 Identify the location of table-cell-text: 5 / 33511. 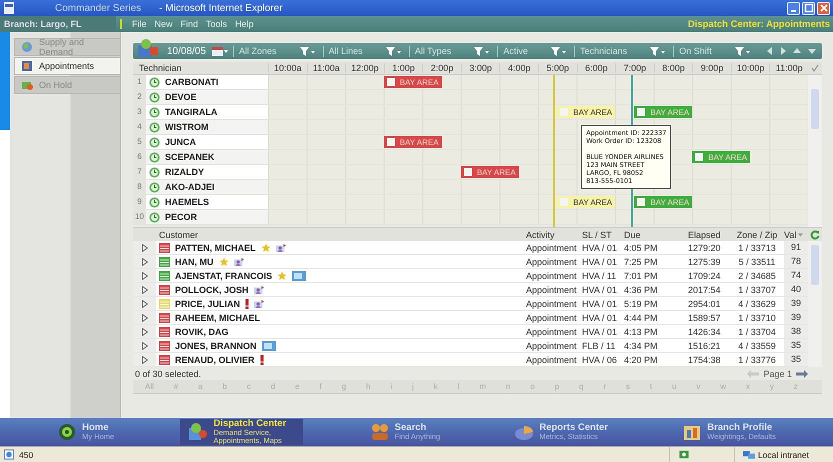
(757, 261).